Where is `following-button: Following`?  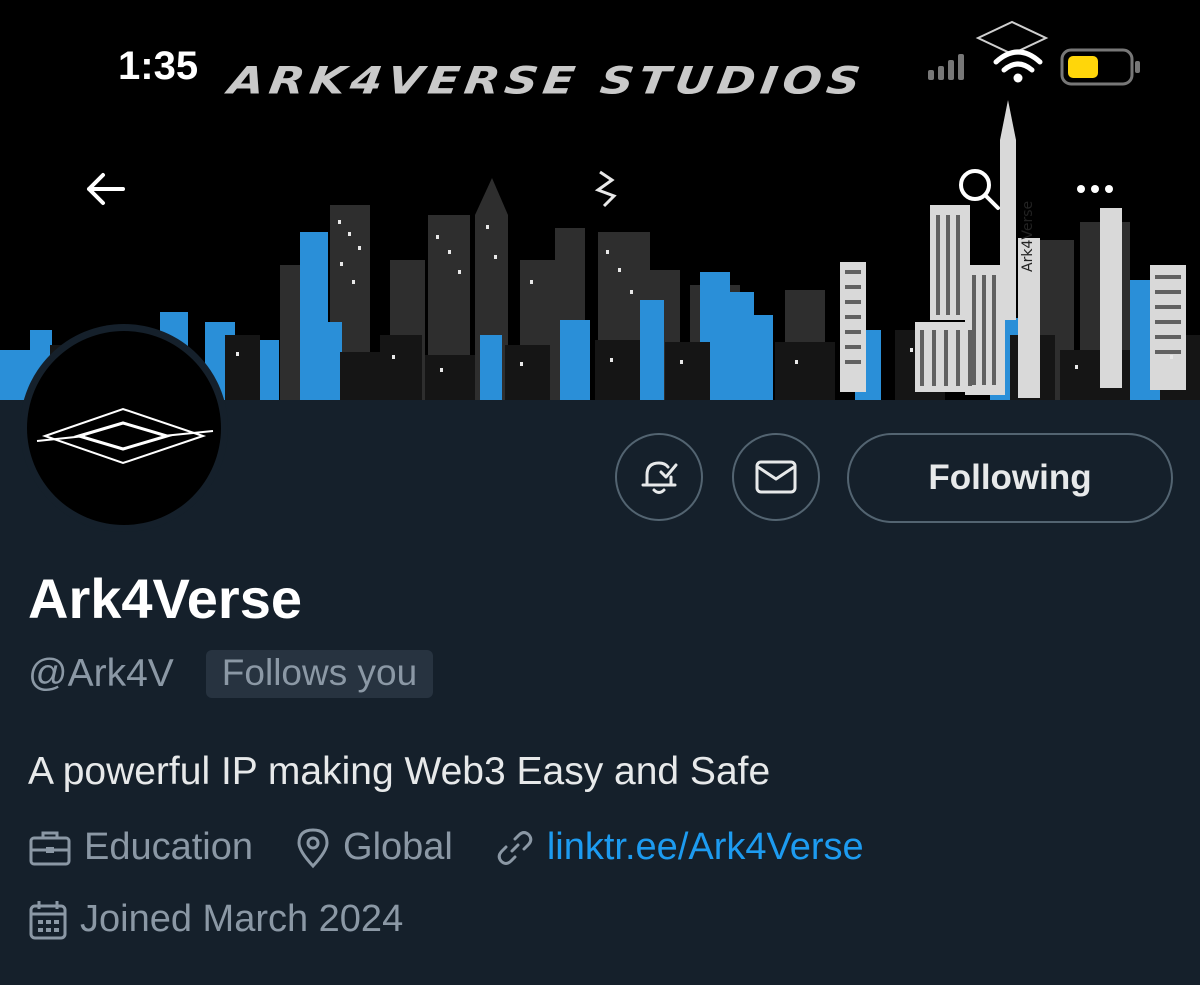
following-button: Following is located at coordinates (1010, 478).